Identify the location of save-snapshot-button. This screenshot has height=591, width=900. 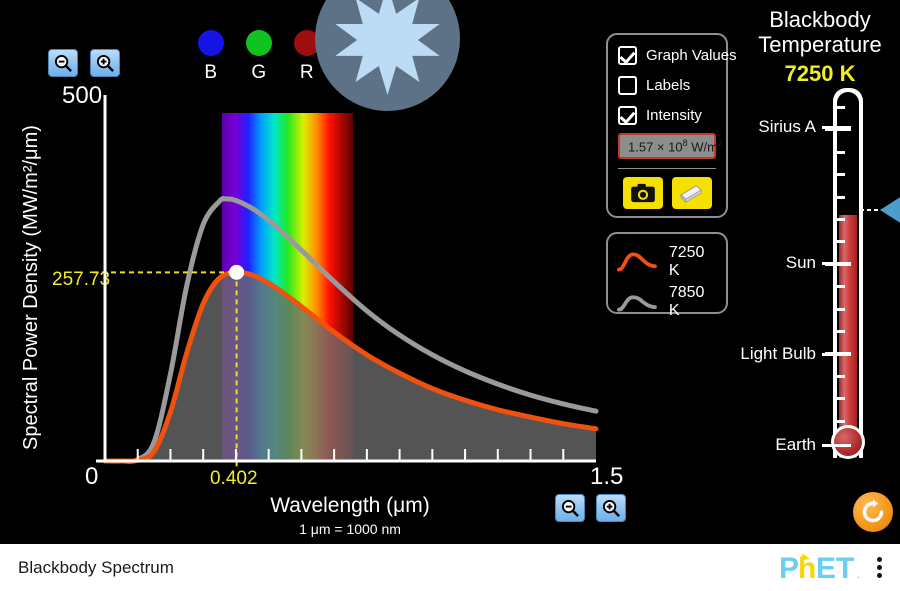
(642, 193).